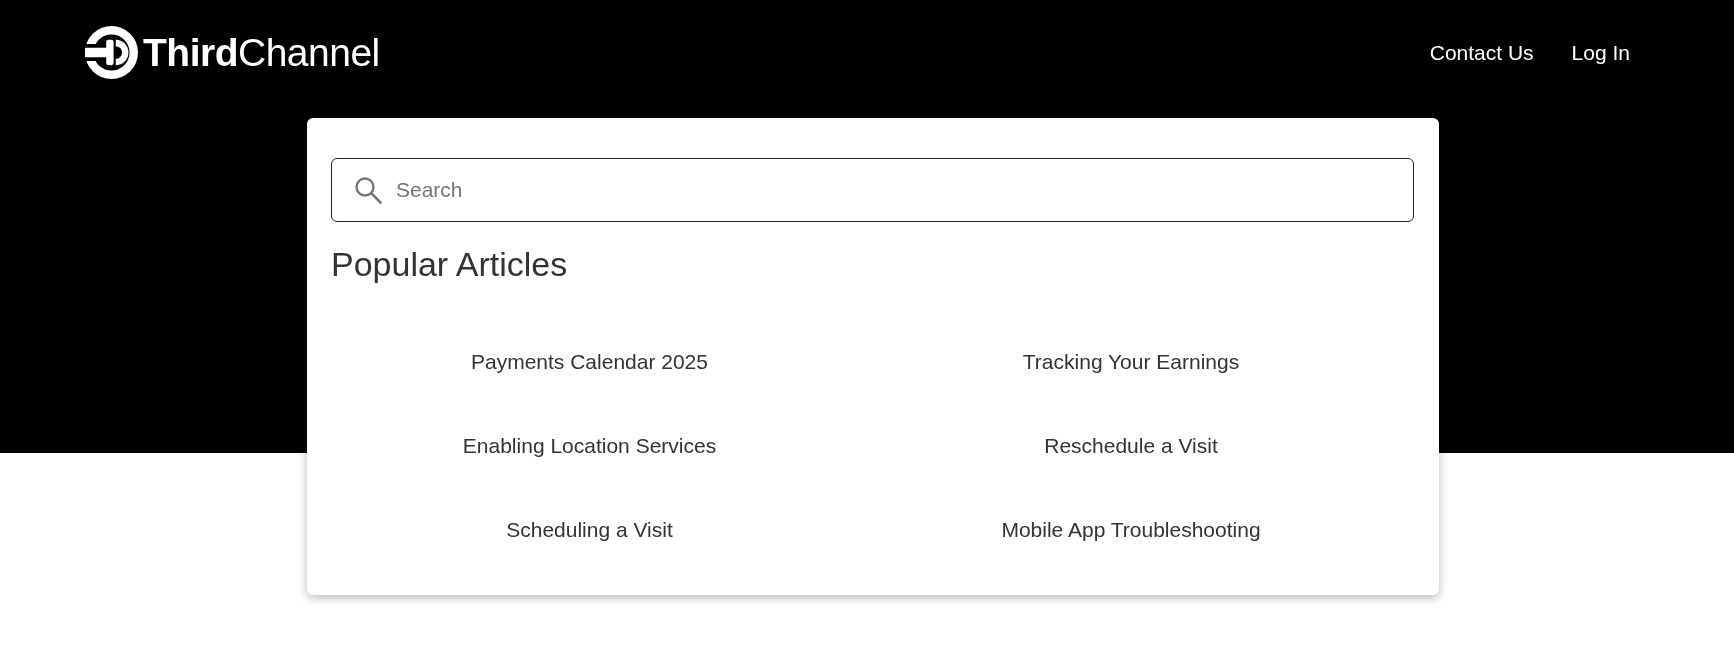 This screenshot has height=666, width=1734. What do you see at coordinates (1131, 446) in the screenshot?
I see `article-link: Reschedule a Visit` at bounding box center [1131, 446].